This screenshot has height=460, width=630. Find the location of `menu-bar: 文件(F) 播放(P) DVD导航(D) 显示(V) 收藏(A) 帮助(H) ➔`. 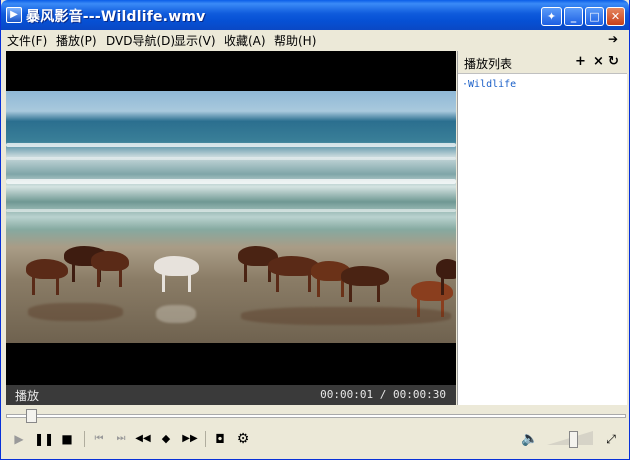

menu-bar: 文件(F) 播放(P) DVD导航(D) 显示(V) 收藏(A) 帮助(H) ➔ is located at coordinates (315, 40).